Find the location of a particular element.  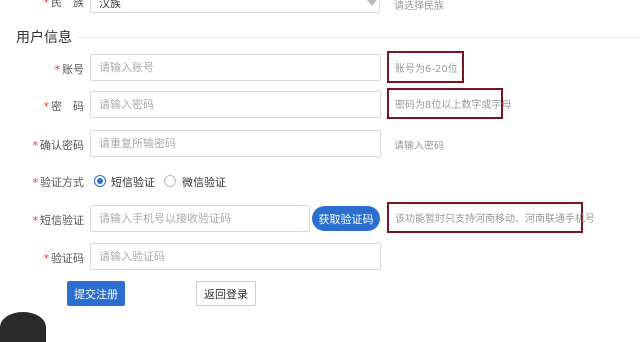

verify-method-label: * 验证方式 is located at coordinates (42, 182).